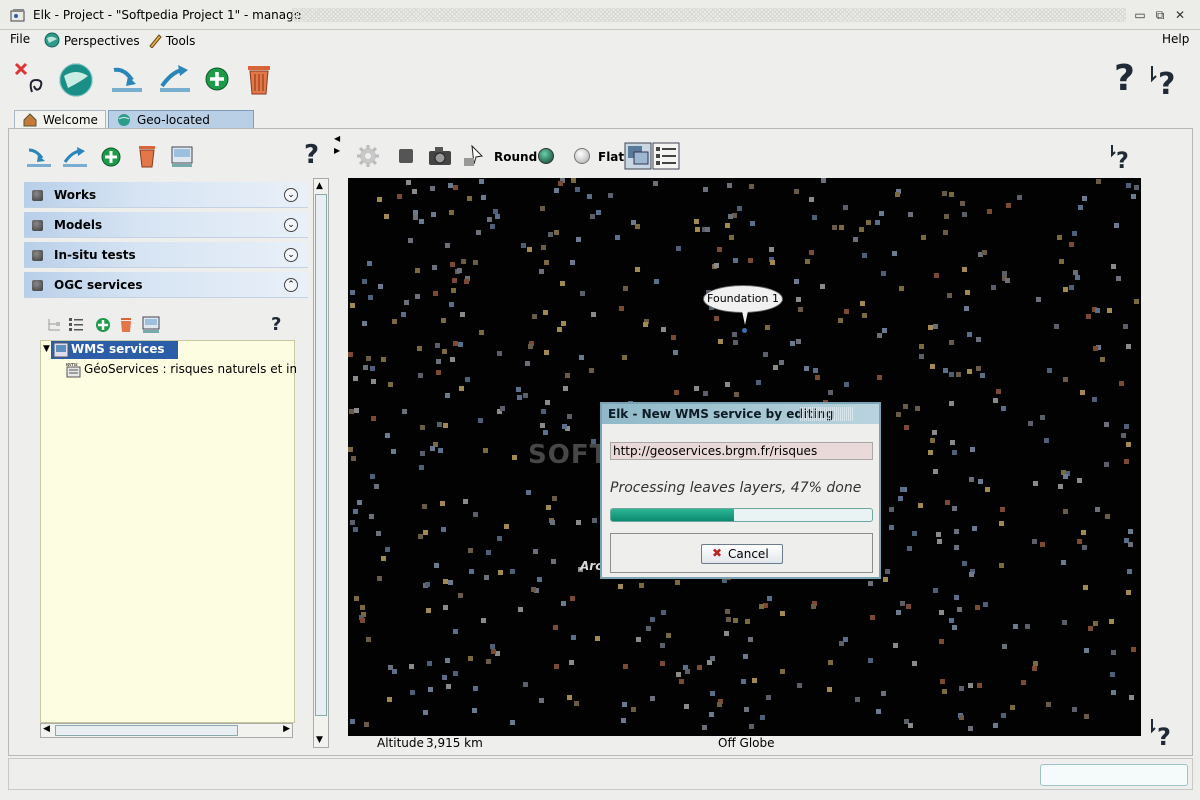 Image resolution: width=1200 pixels, height=800 pixels. Describe the element at coordinates (291, 285) in the screenshot. I see `collapse-icon: ⌃` at that location.